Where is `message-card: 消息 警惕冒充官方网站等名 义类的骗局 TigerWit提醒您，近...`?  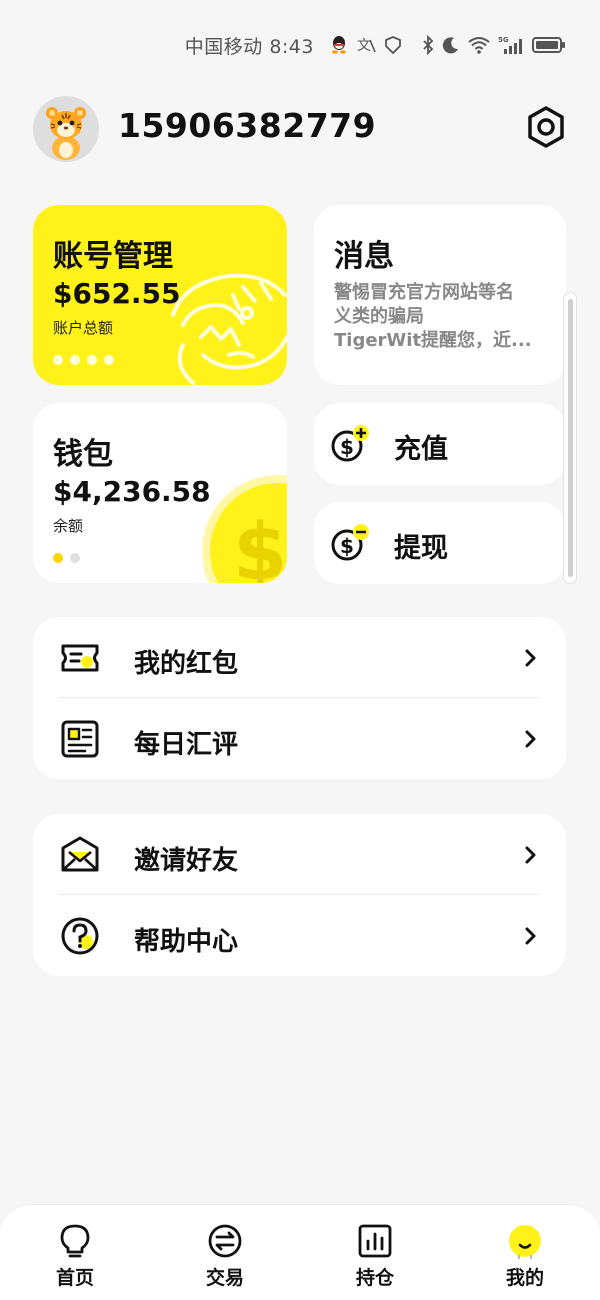
message-card: 消息 警惕冒充官方网站等名 义类的骗局 TigerWit提醒您，近... is located at coordinates (440, 295).